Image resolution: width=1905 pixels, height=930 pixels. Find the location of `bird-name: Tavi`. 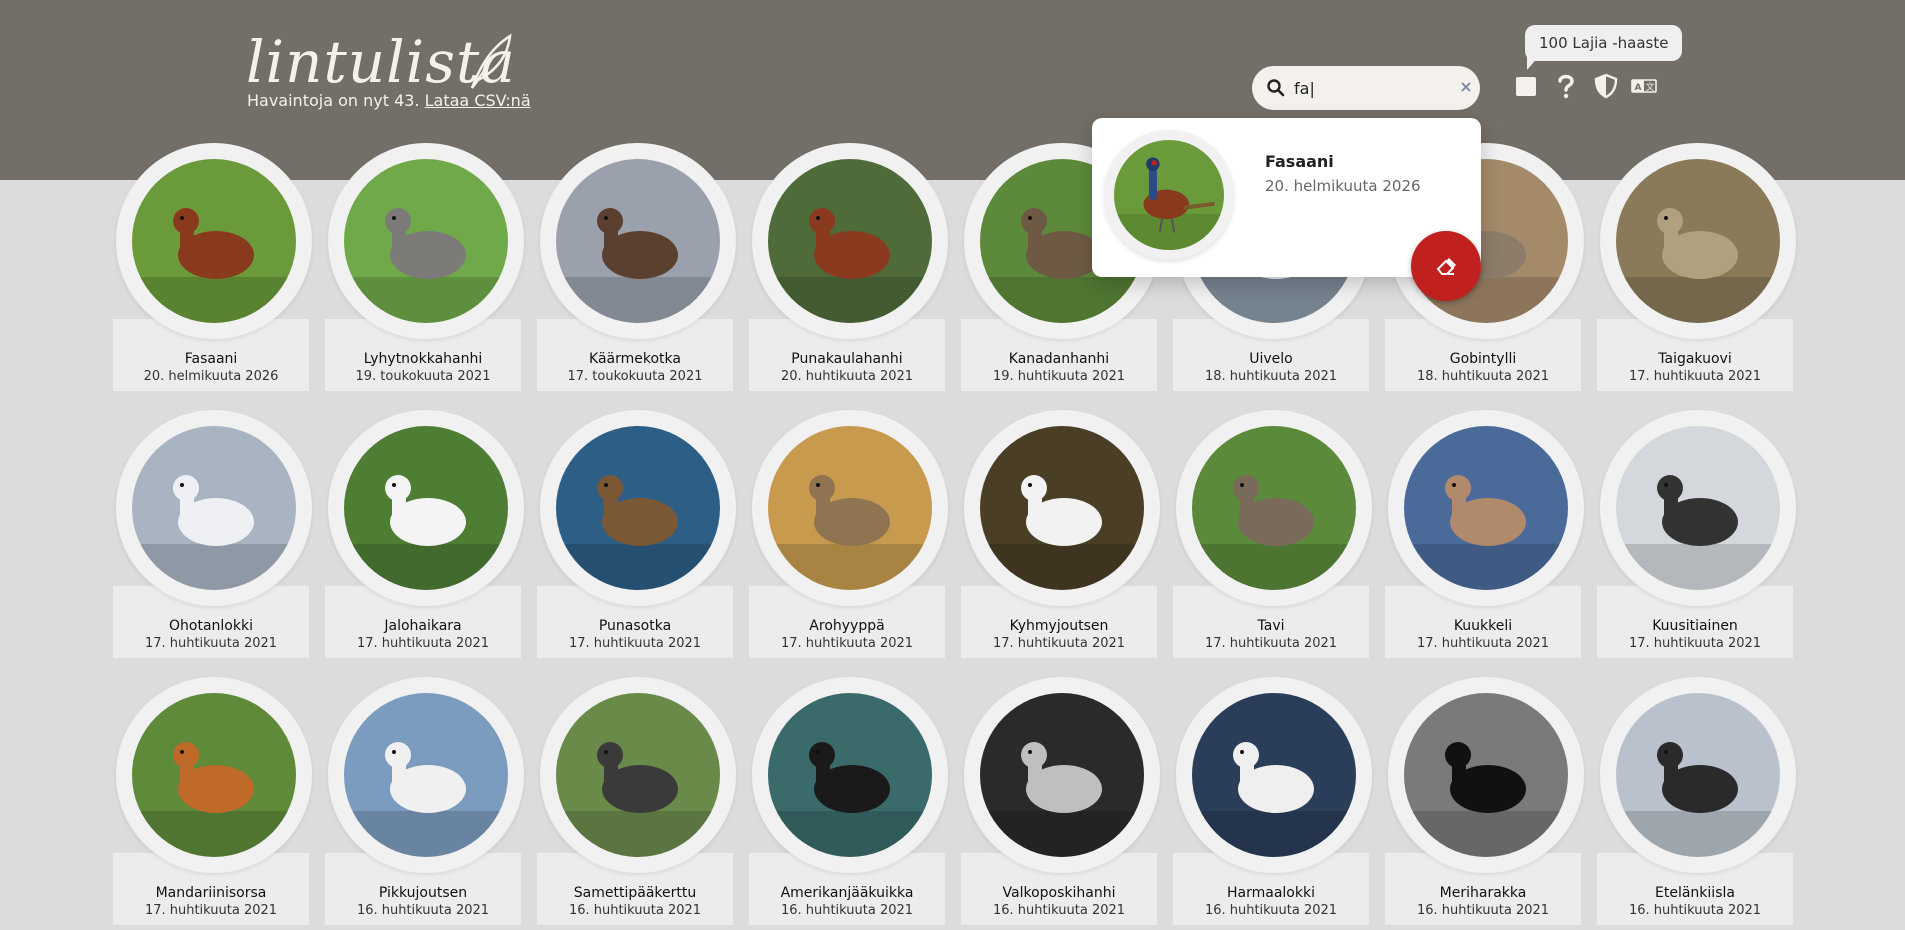

bird-name: Tavi is located at coordinates (1271, 626).